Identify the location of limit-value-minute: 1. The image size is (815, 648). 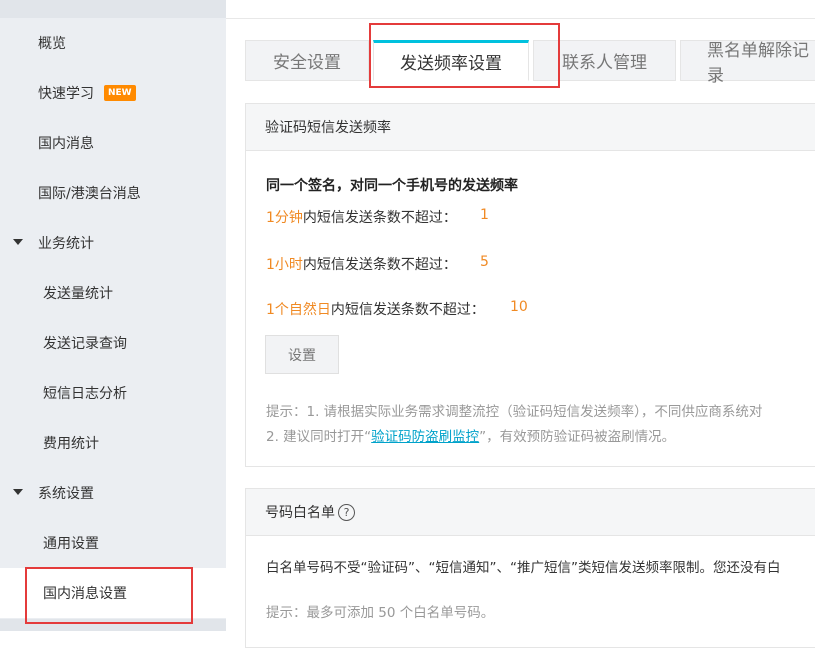
(484, 215).